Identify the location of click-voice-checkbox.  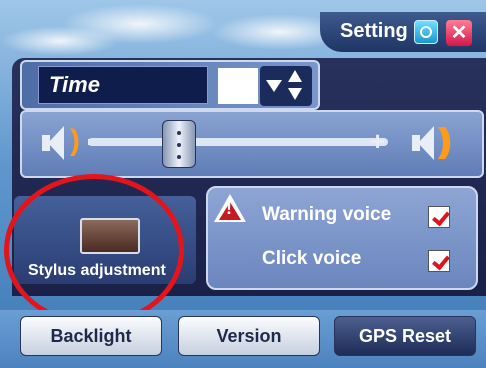
(439, 261).